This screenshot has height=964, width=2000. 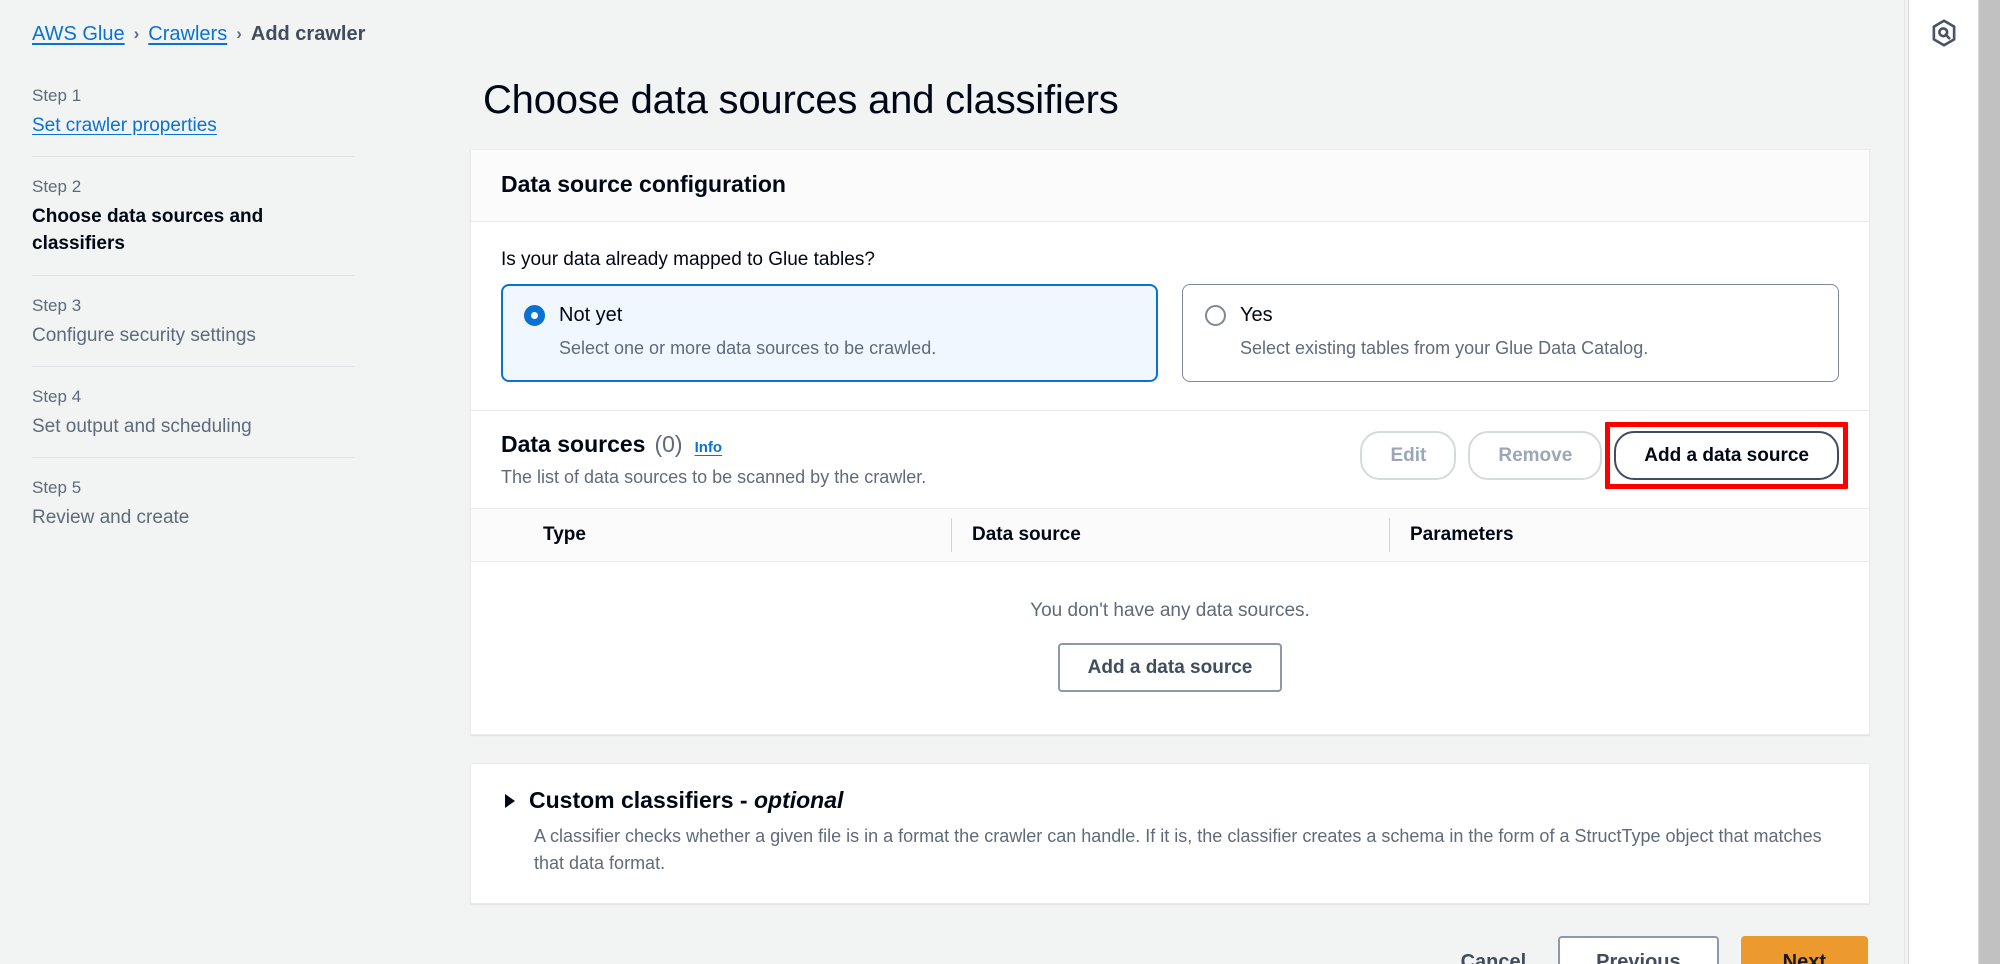 What do you see at coordinates (57, 397) in the screenshot?
I see `sidebar-step-4-eyebrow: Step 4` at bounding box center [57, 397].